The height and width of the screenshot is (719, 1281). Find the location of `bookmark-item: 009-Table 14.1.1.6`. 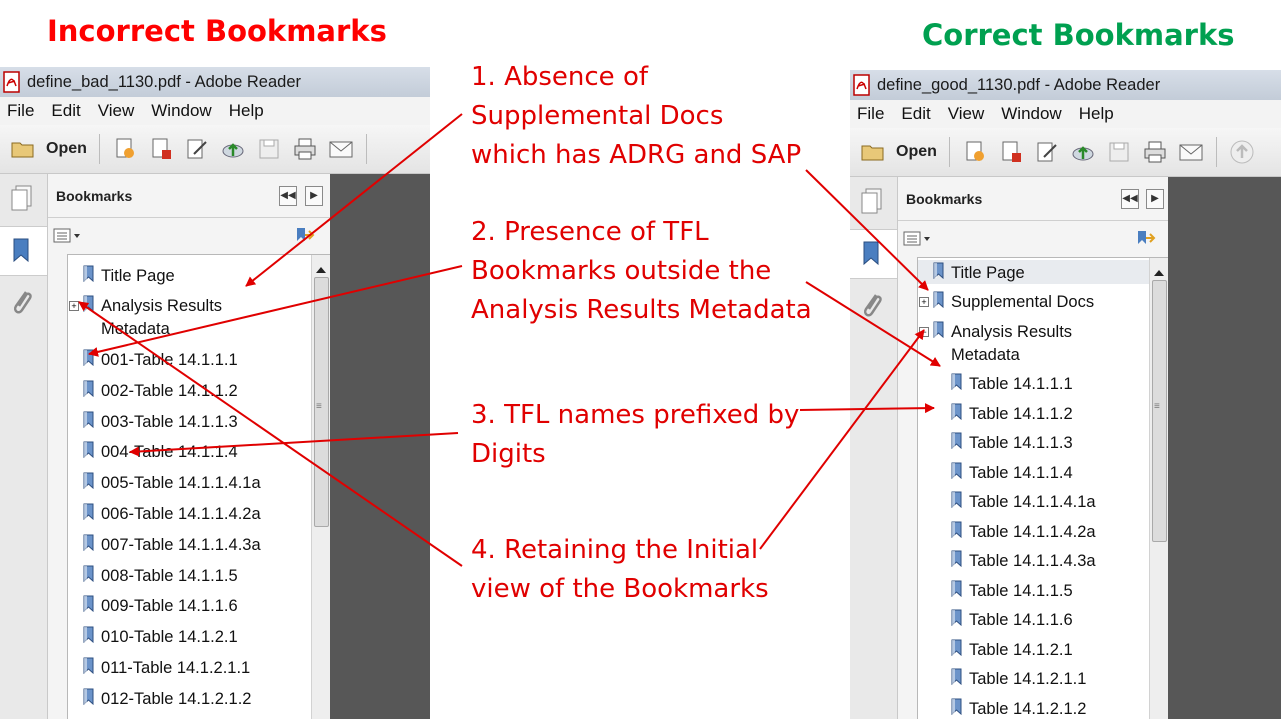

bookmark-item: 009-Table 14.1.1.6 is located at coordinates (199, 605).